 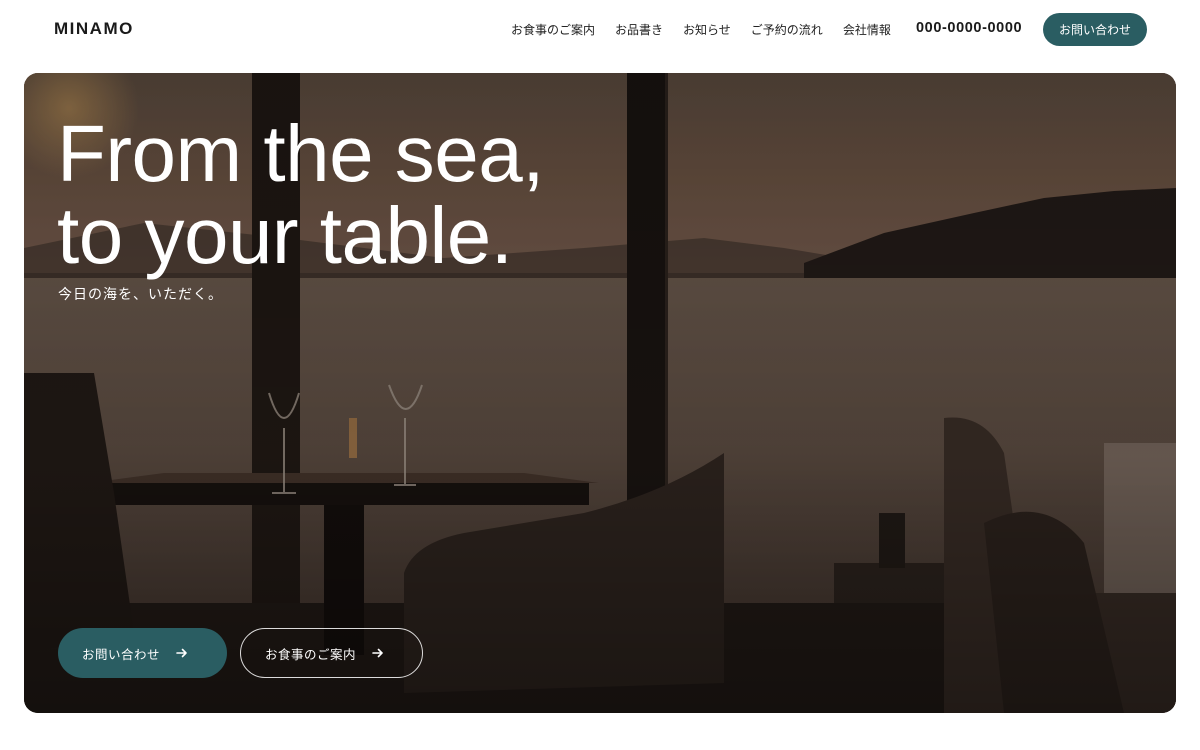 I want to click on nav-item-reservation-flow: ご予約の流れ, so click(x=787, y=29).